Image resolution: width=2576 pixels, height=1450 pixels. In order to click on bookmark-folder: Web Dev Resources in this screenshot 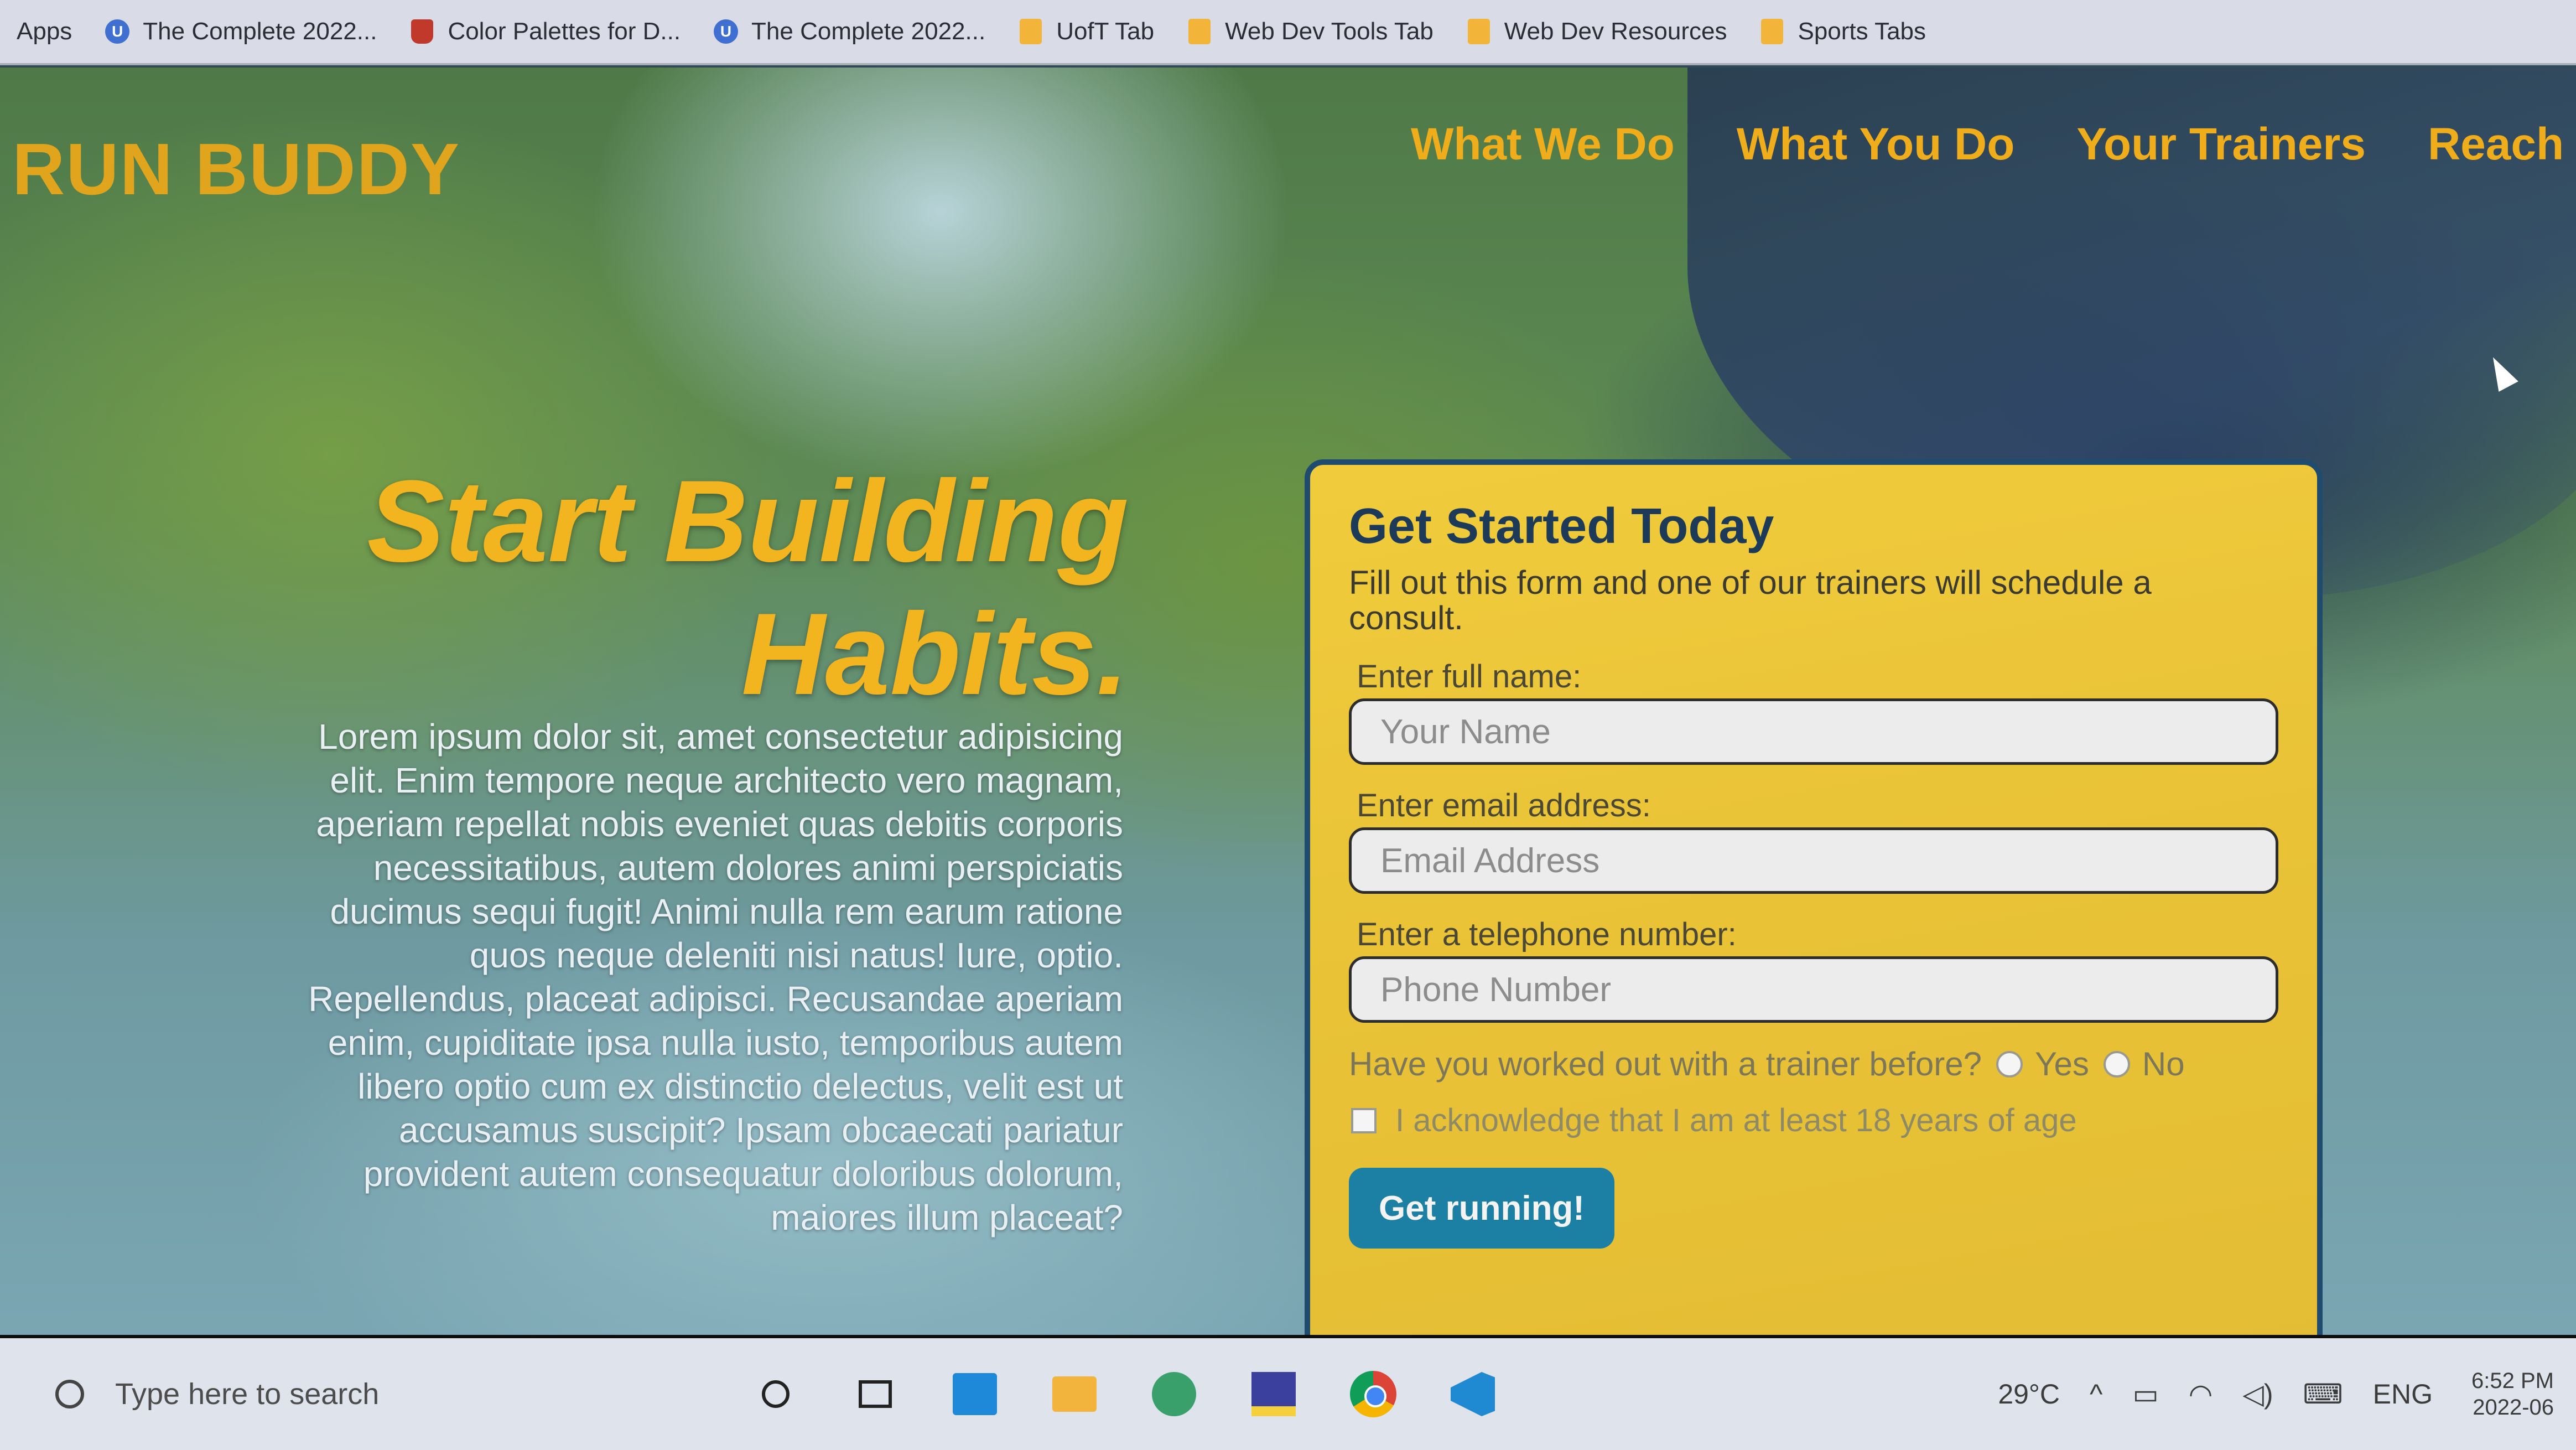, I will do `click(1596, 31)`.